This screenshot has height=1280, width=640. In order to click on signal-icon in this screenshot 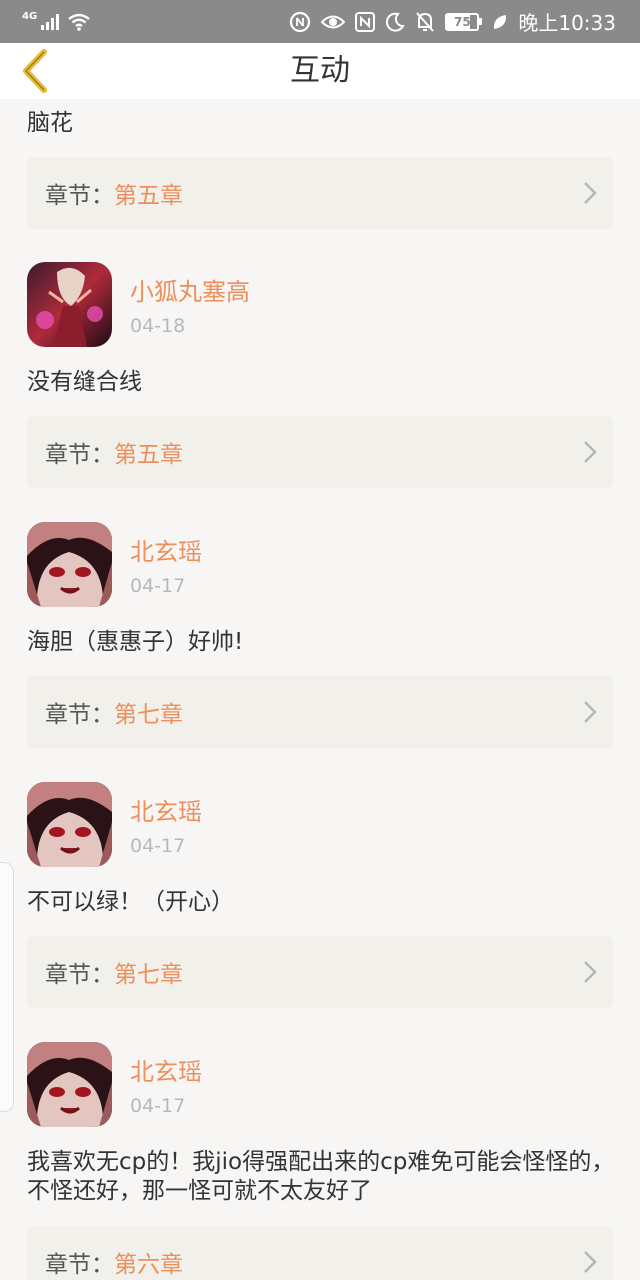, I will do `click(51, 21)`.